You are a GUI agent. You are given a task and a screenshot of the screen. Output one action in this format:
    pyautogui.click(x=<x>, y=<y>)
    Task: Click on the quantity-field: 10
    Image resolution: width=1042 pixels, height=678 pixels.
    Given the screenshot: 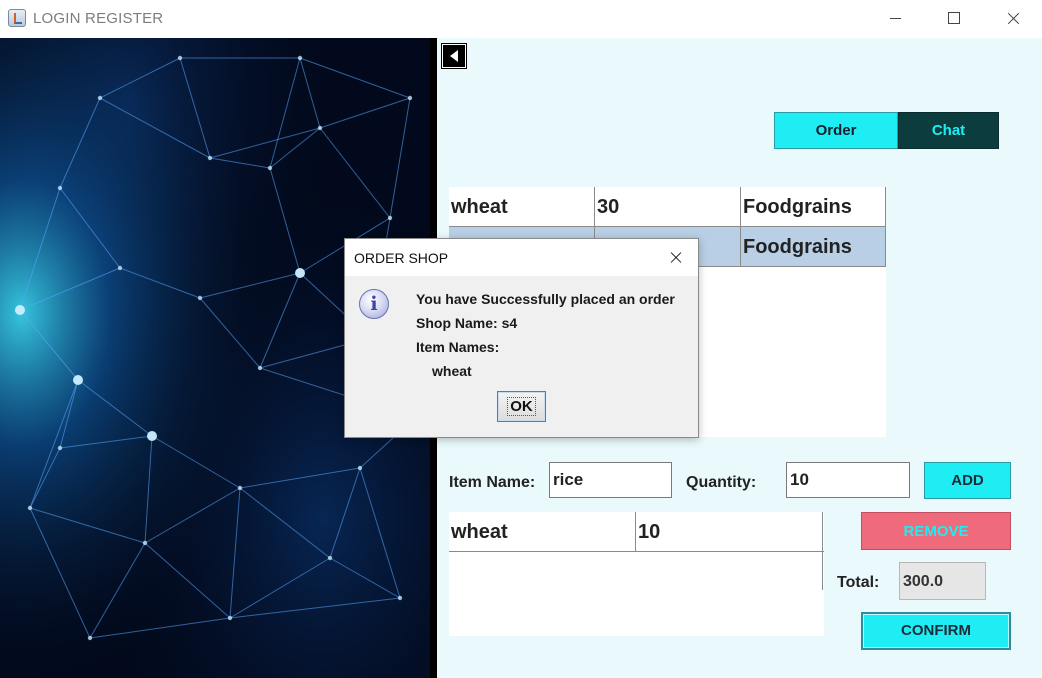 What is the action you would take?
    pyautogui.click(x=848, y=480)
    